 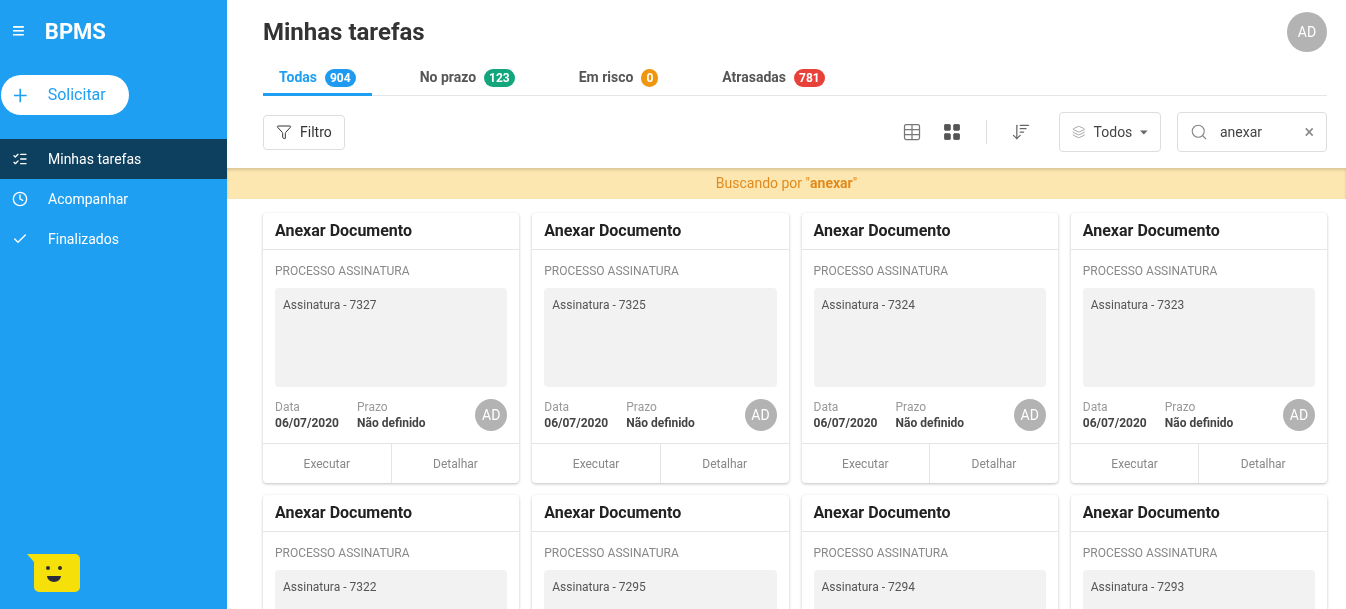 What do you see at coordinates (113, 239) in the screenshot?
I see `sidebar-item: Finalizados` at bounding box center [113, 239].